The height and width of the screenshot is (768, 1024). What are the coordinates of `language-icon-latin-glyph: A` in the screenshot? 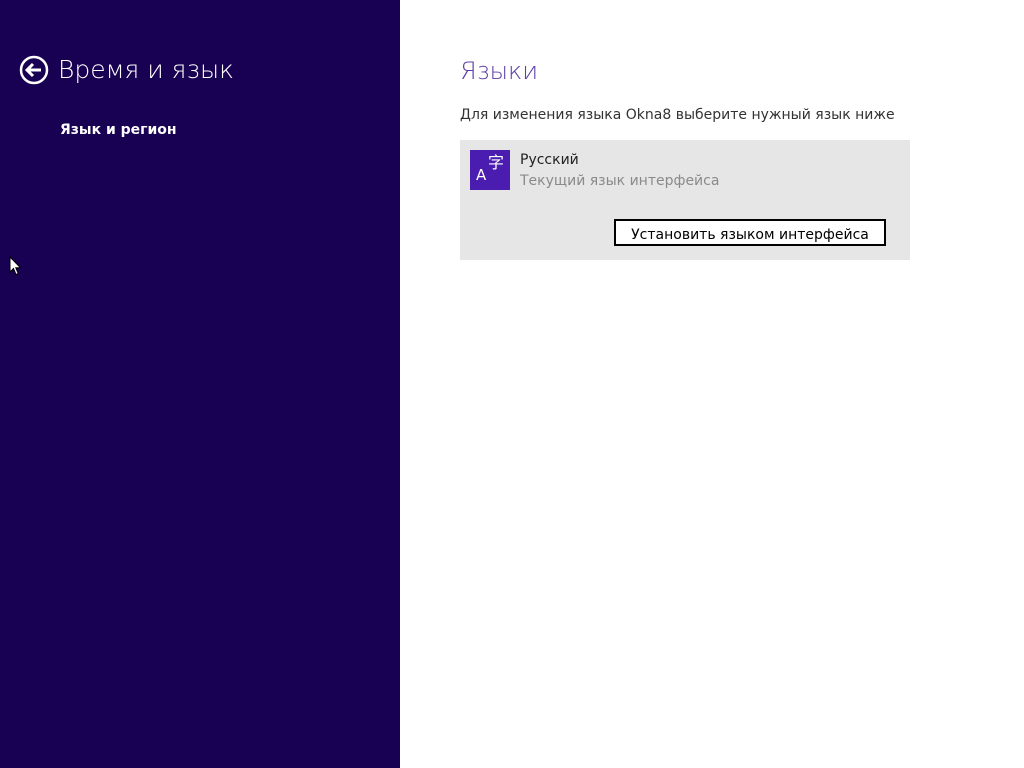 It's located at (481, 175).